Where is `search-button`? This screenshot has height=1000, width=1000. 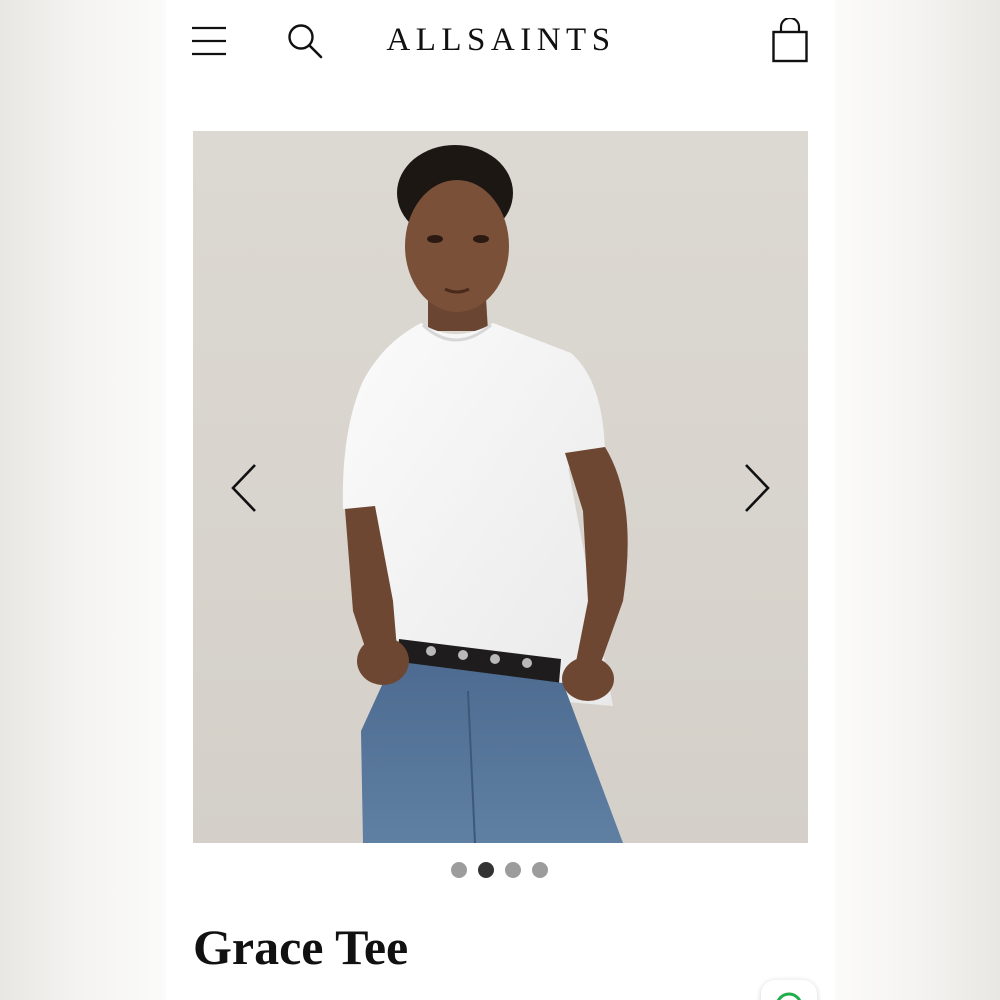
search-button is located at coordinates (305, 41).